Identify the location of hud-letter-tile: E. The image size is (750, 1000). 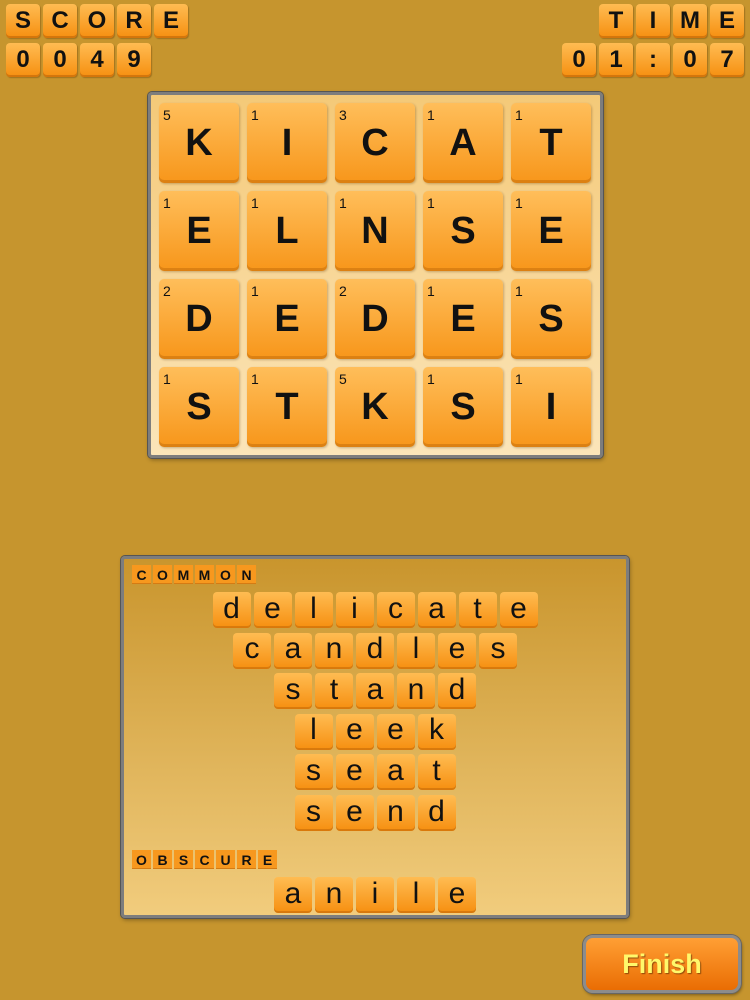
(171, 21).